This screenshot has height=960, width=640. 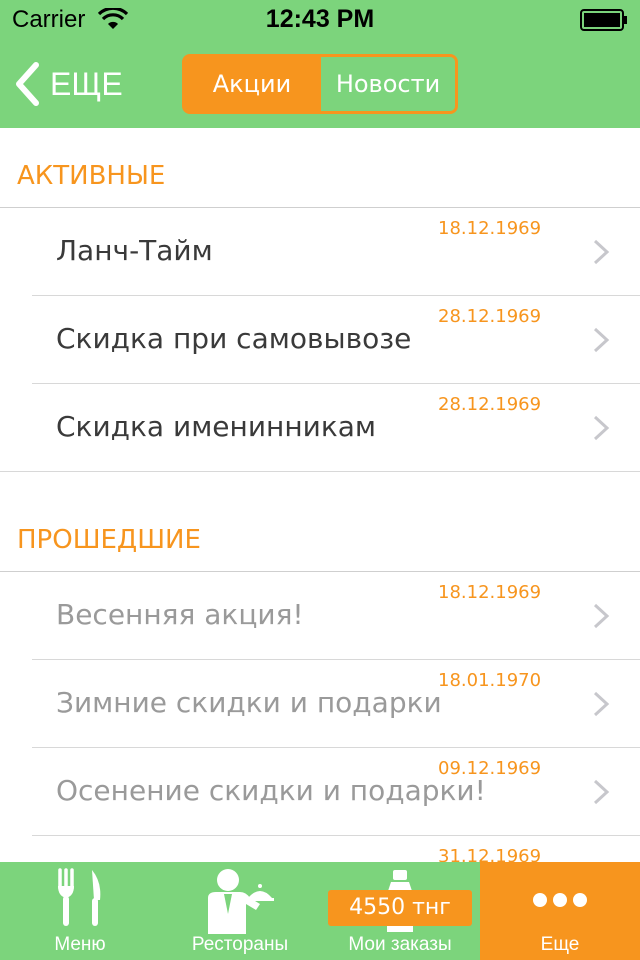 What do you see at coordinates (400, 908) in the screenshot?
I see `orders-total-badge: 4550 тнг` at bounding box center [400, 908].